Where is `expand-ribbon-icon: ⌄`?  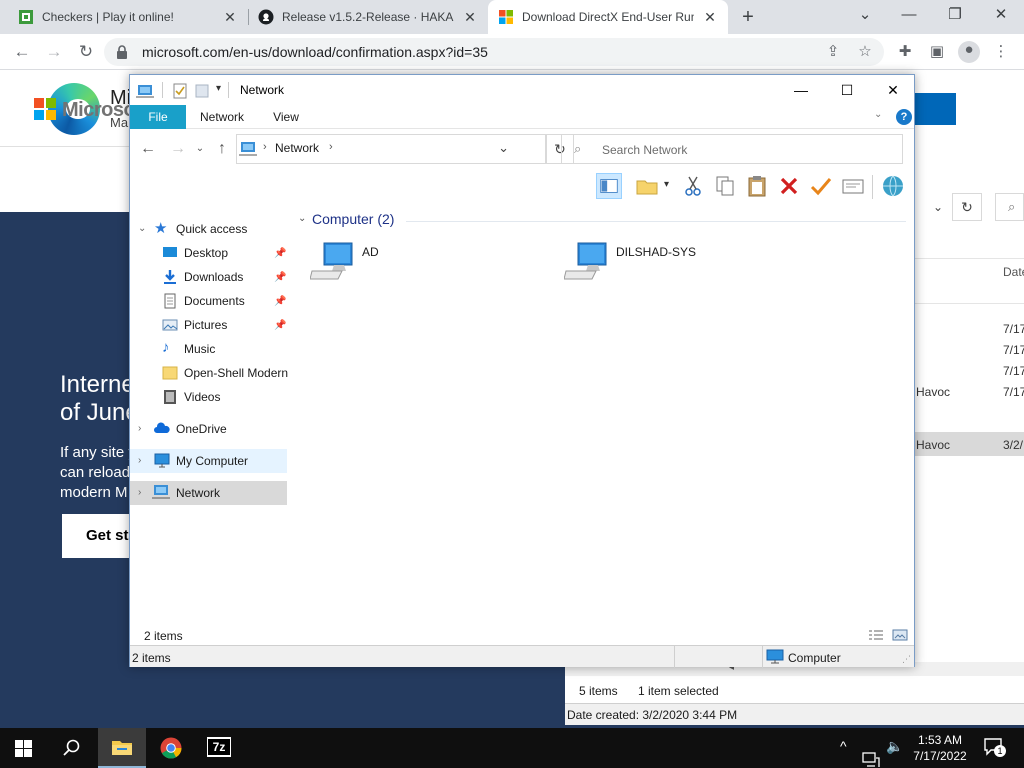 expand-ribbon-icon: ⌄ is located at coordinates (878, 114).